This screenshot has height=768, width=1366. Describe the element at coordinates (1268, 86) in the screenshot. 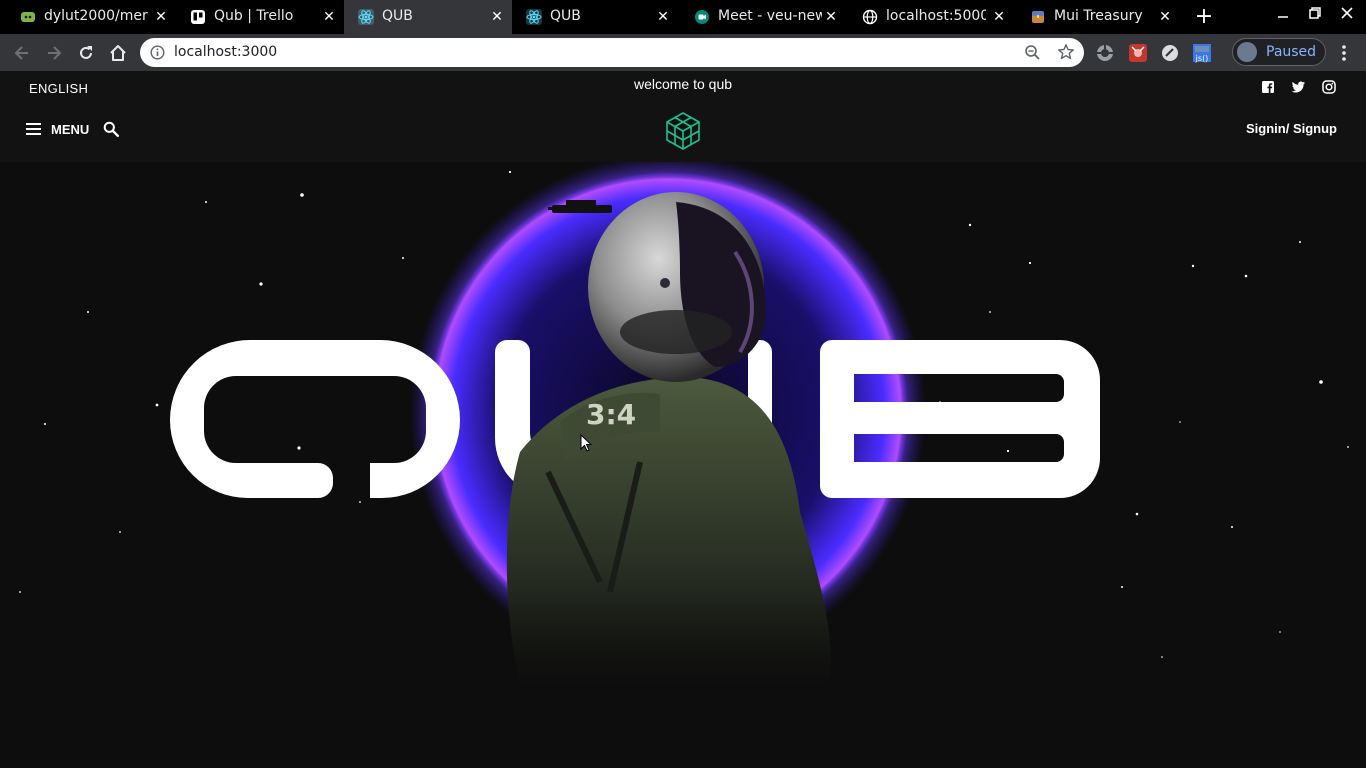

I see `facebook-icon` at that location.